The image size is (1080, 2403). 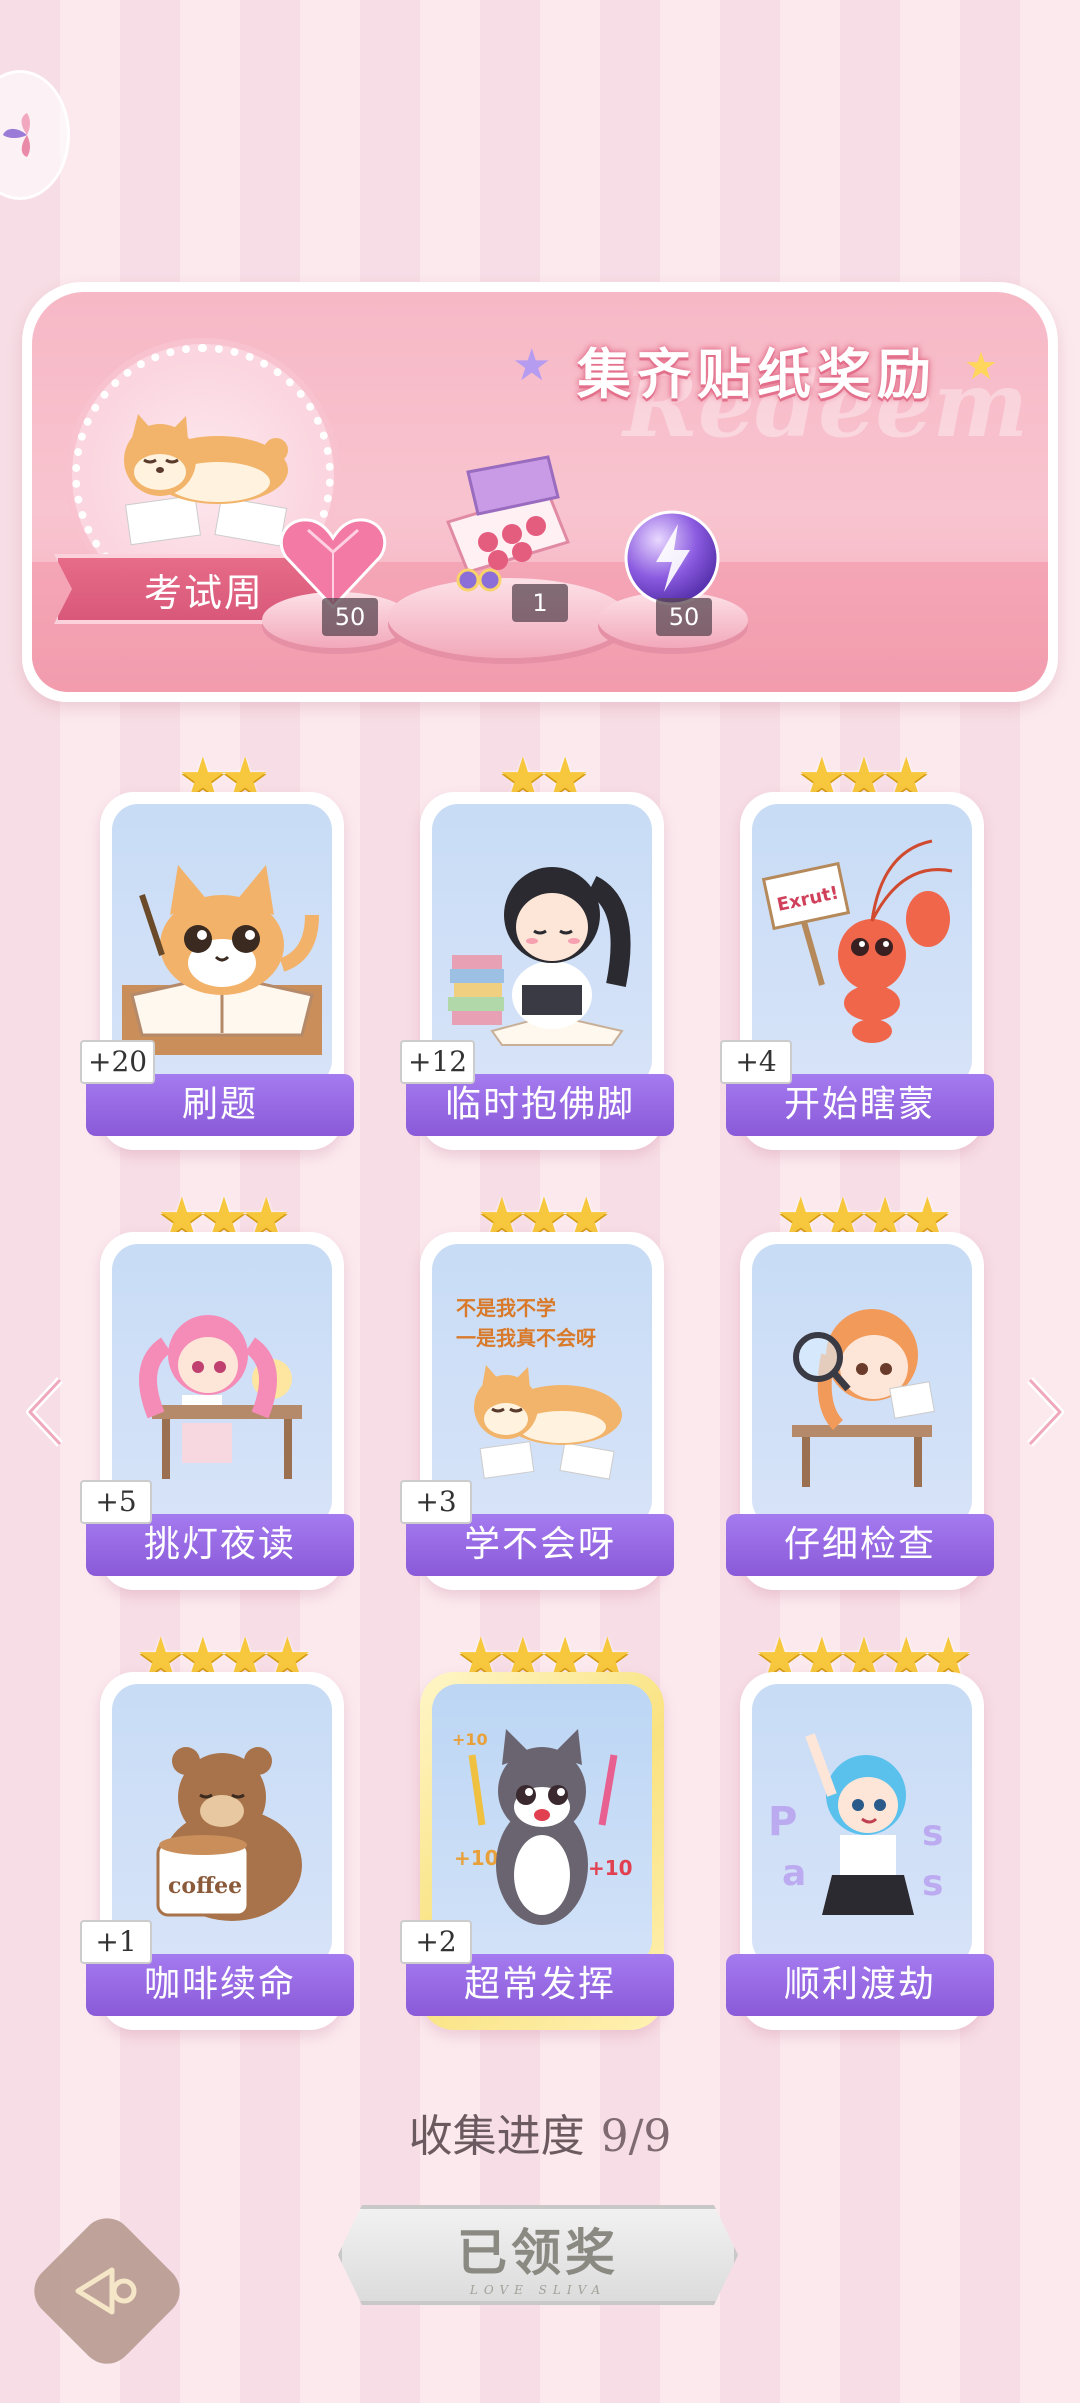 I want to click on claim-button-label: 已领奖, so click(x=538, y=2253).